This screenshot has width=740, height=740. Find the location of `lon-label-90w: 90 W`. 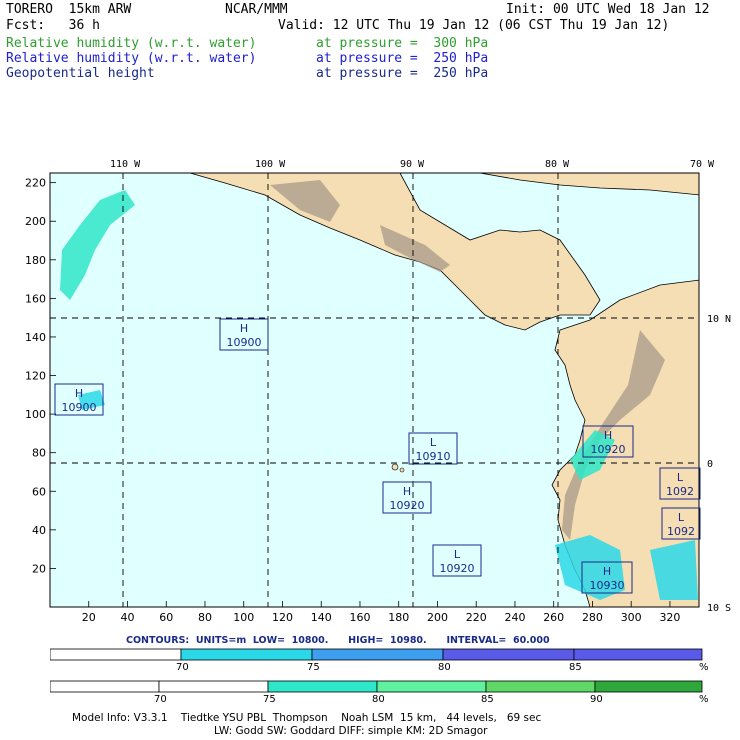

lon-label-90w: 90 W is located at coordinates (412, 164).